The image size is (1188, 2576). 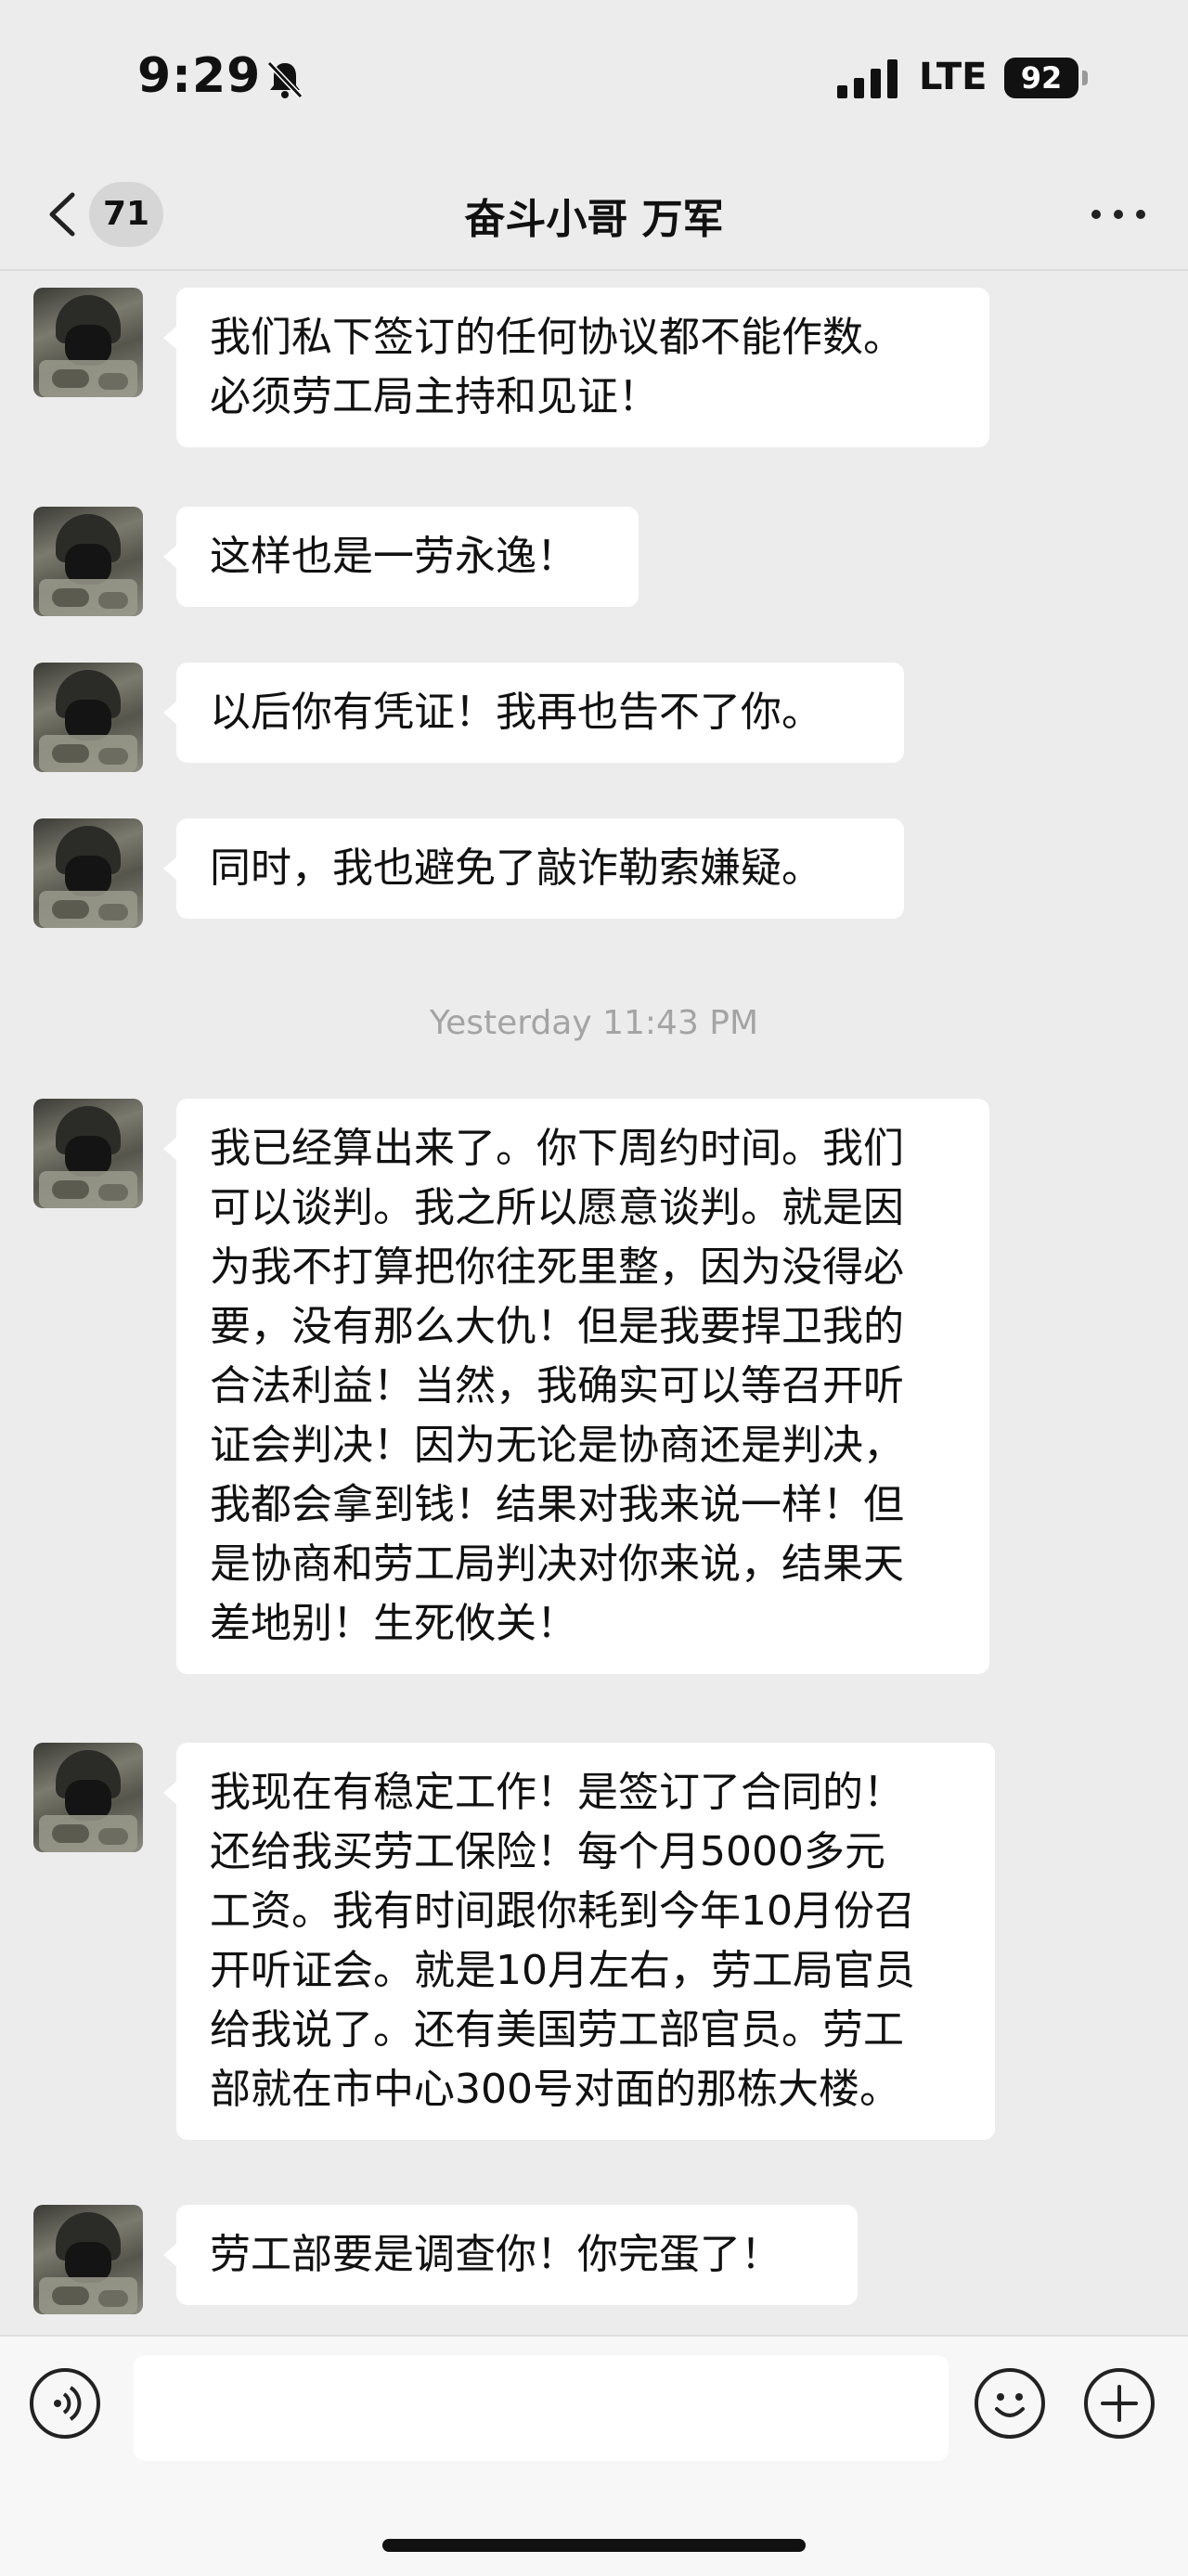 What do you see at coordinates (1041, 78) in the screenshot?
I see `battery-indicator: 92` at bounding box center [1041, 78].